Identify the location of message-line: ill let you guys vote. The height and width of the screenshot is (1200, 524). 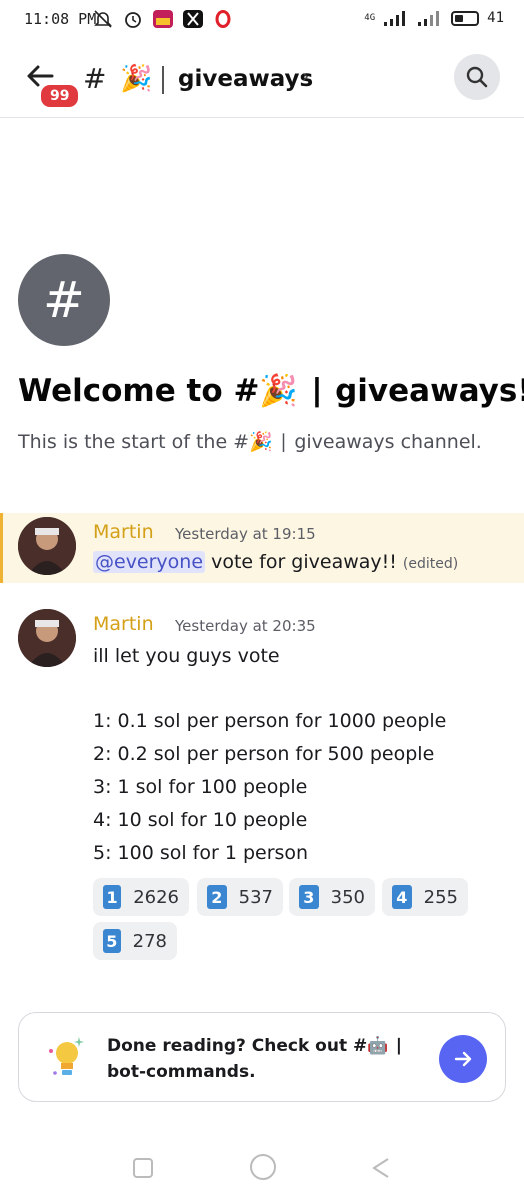
(186, 656).